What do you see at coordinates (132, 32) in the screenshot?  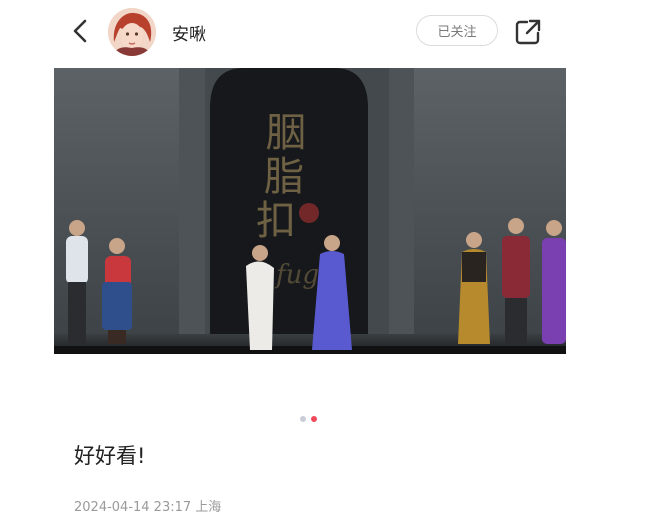 I see `avatar` at bounding box center [132, 32].